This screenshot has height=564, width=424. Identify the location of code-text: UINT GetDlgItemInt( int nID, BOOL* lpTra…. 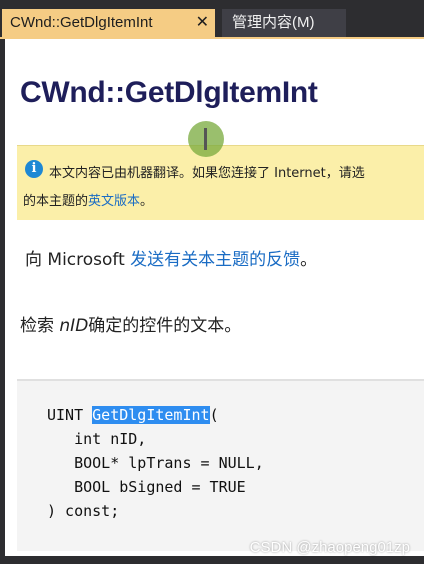
(155, 463).